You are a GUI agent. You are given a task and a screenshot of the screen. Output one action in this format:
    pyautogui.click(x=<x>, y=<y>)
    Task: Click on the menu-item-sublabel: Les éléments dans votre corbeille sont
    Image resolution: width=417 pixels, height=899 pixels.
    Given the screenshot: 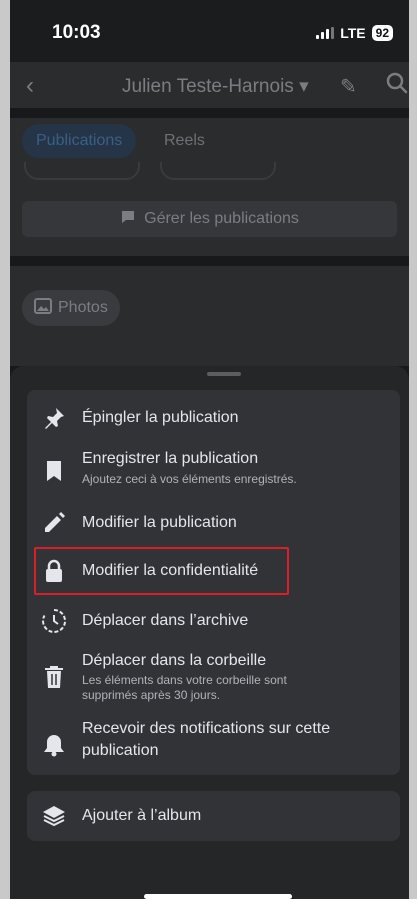 What is the action you would take?
    pyautogui.click(x=184, y=680)
    